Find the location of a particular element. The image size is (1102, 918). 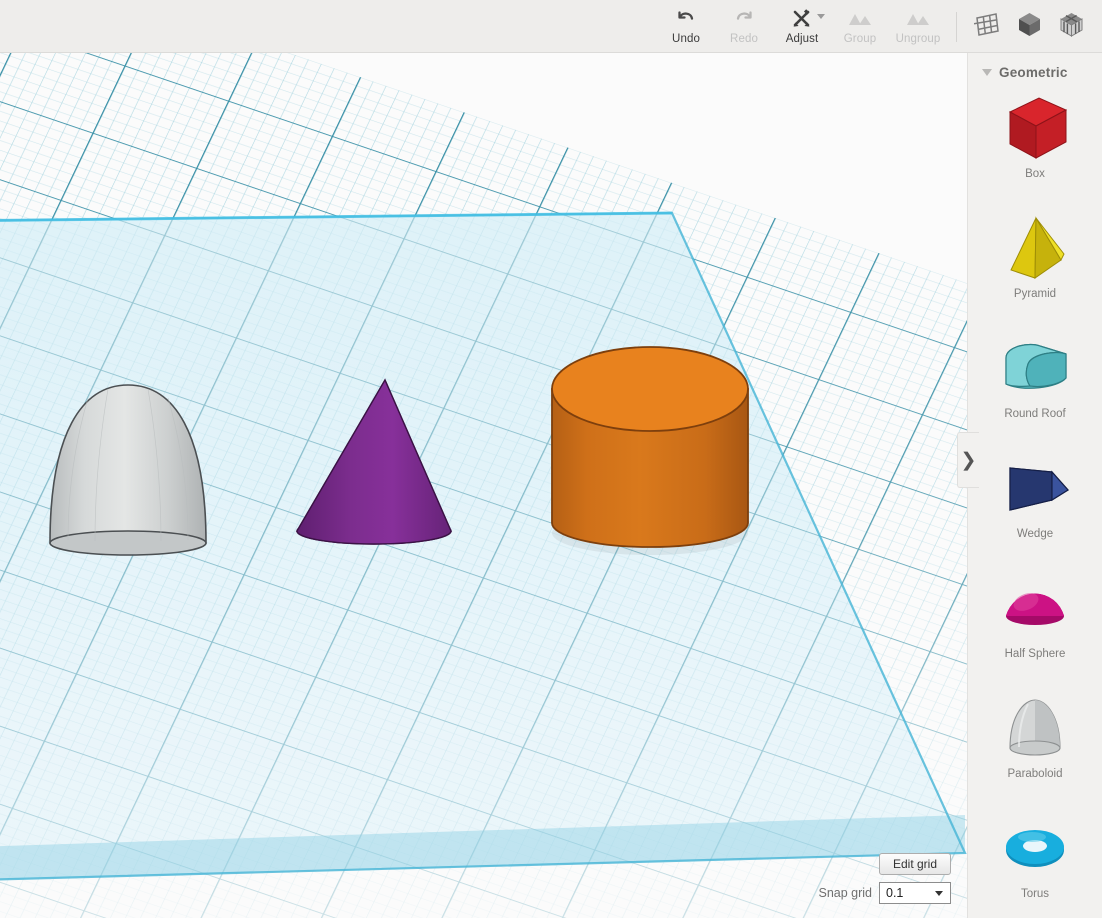

toolbar-divider is located at coordinates (956, 26).